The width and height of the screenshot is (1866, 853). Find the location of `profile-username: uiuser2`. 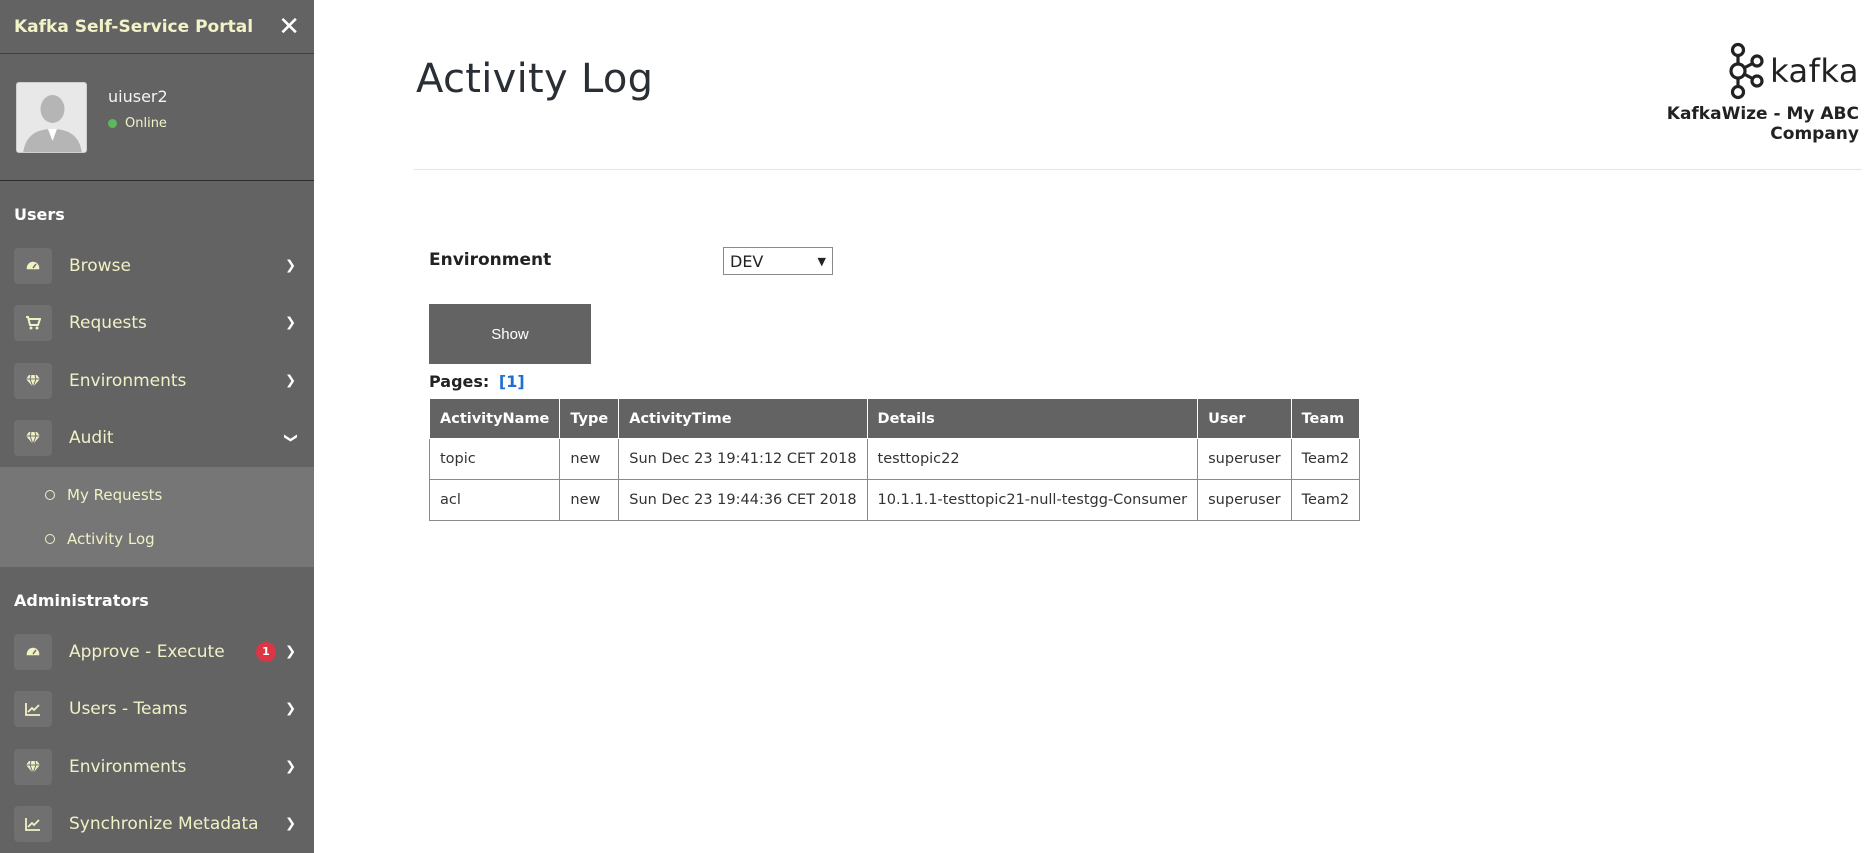

profile-username: uiuser2 is located at coordinates (138, 96).